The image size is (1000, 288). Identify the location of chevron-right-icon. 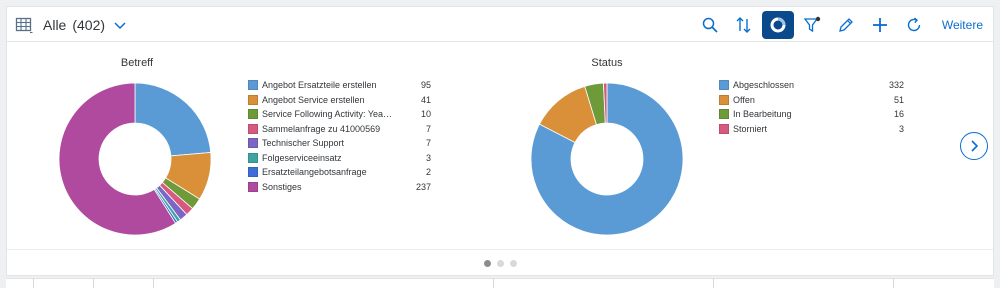
(975, 146).